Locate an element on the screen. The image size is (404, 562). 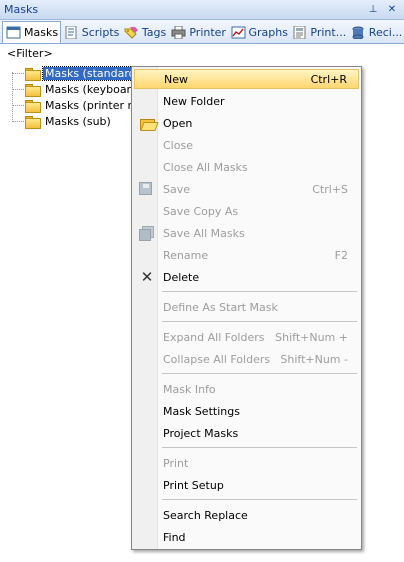
tree-item: Masks (standard) is located at coordinates (77, 73).